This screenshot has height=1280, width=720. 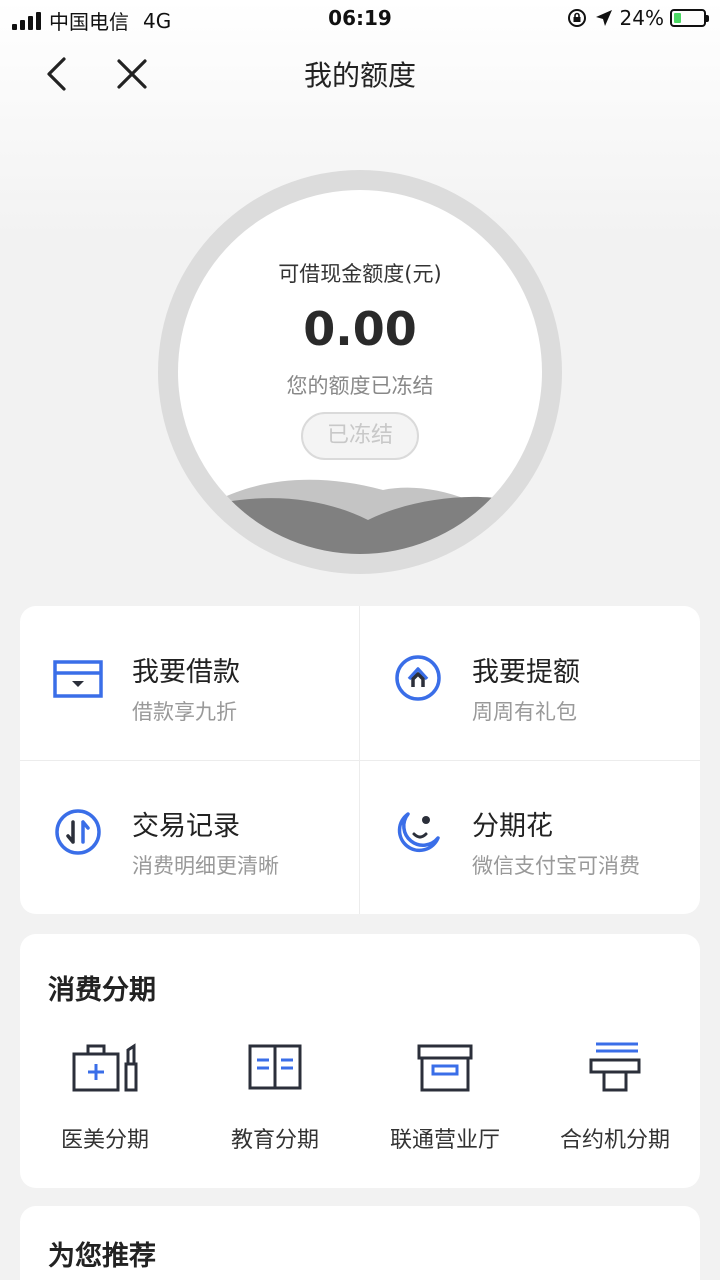 I want to click on installment-label: 医美分期, so click(x=104, y=1140).